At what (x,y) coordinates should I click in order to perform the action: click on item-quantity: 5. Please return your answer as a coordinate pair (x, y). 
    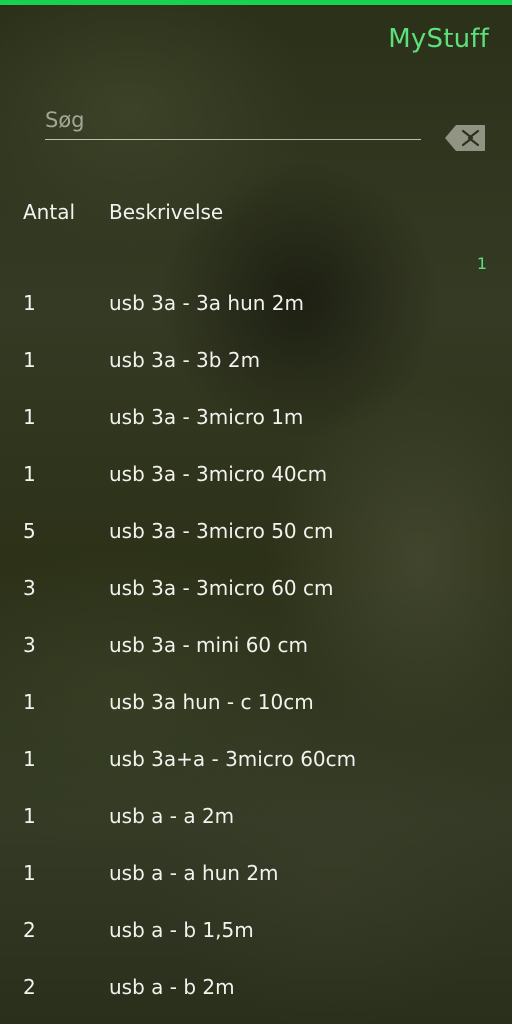
    Looking at the image, I should click on (29, 531).